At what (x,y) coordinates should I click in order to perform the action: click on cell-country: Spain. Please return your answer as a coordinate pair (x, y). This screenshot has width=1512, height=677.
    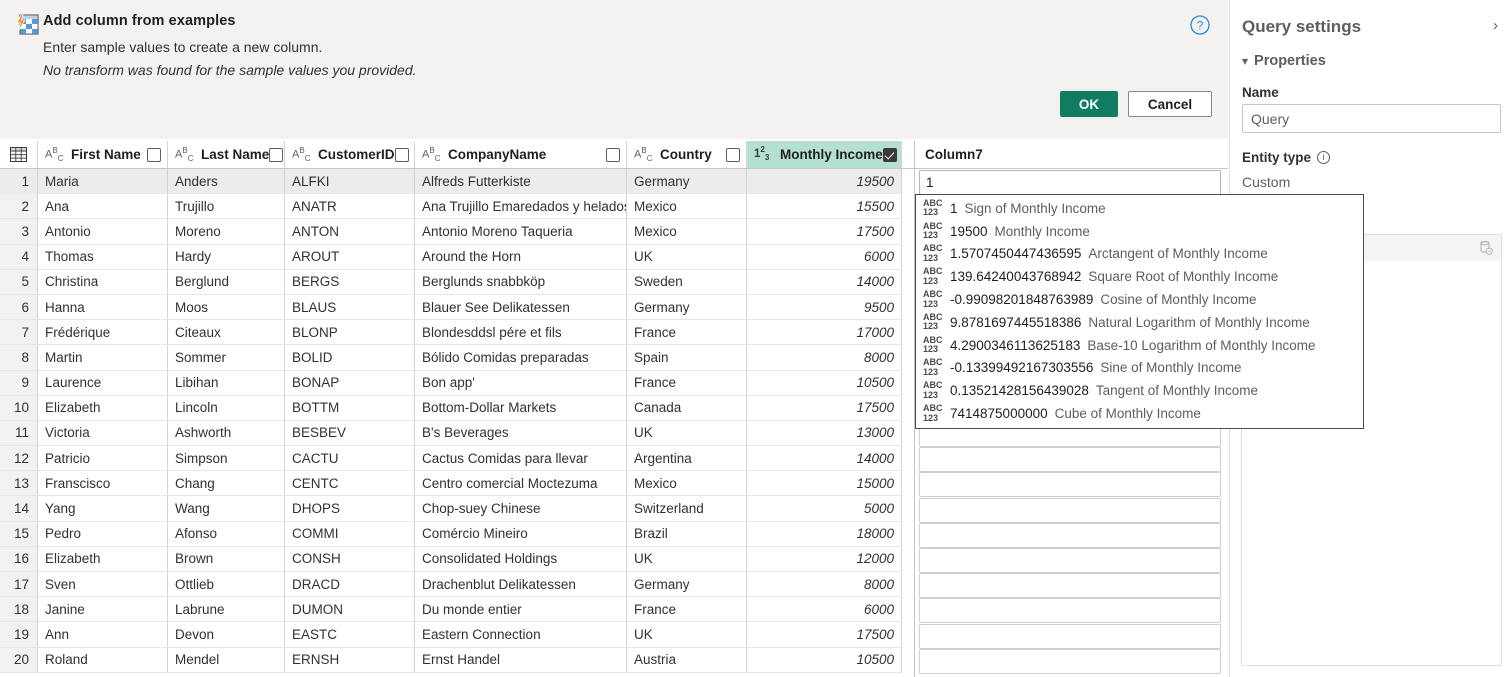
    Looking at the image, I should click on (687, 358).